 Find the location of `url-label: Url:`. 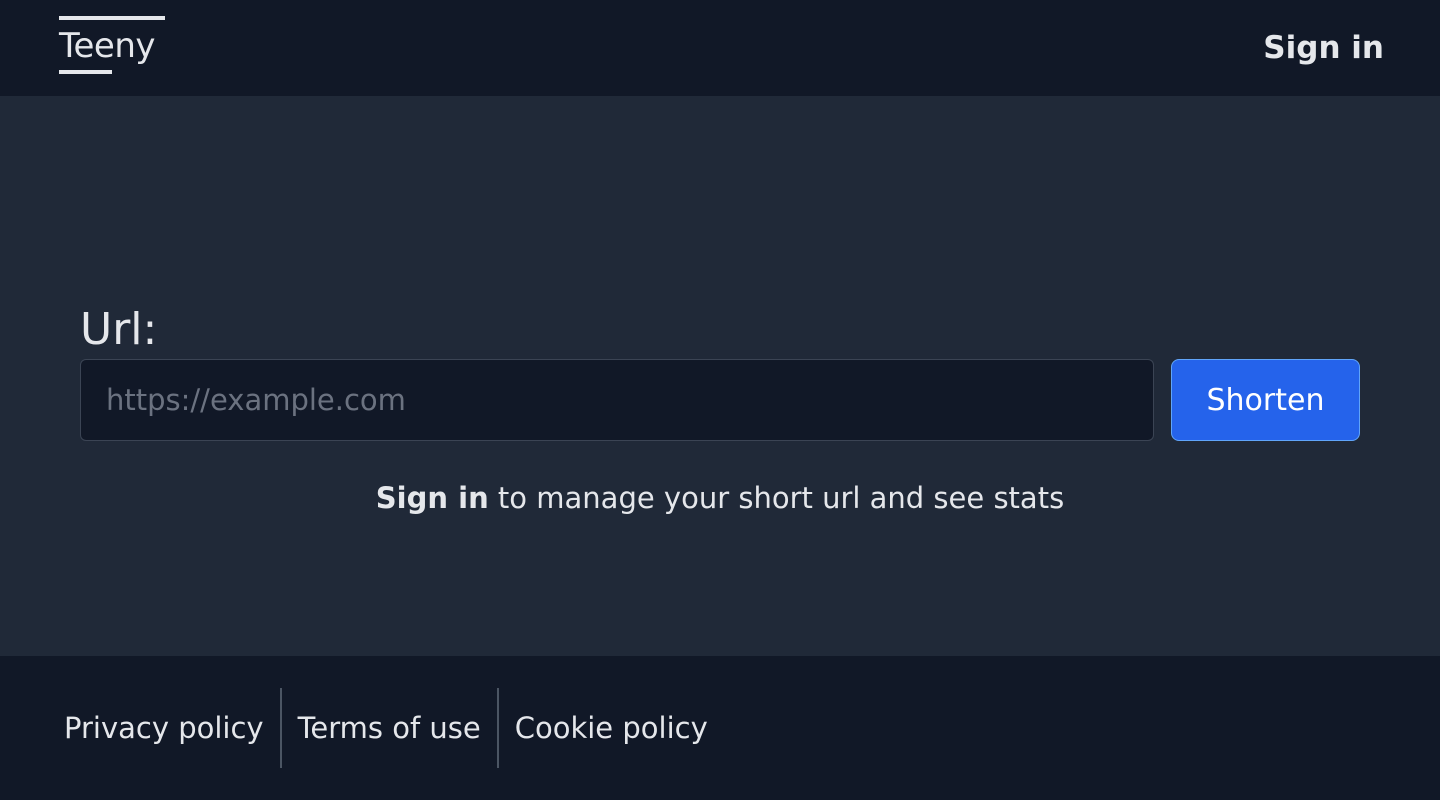

url-label: Url: is located at coordinates (119, 329).